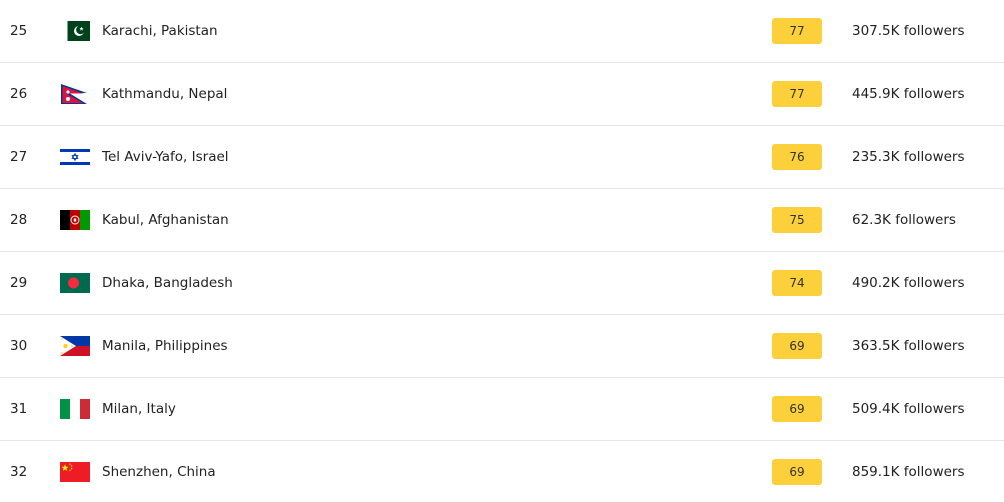 This screenshot has width=1004, height=502. What do you see at coordinates (19, 157) in the screenshot?
I see `rank-number: 27` at bounding box center [19, 157].